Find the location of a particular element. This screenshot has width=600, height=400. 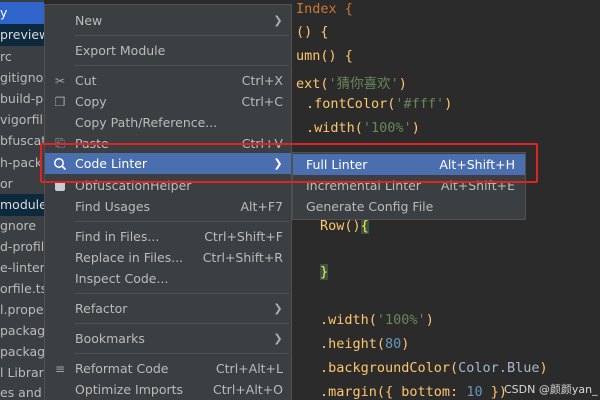

tree-item: es and is located at coordinates (22, 391).